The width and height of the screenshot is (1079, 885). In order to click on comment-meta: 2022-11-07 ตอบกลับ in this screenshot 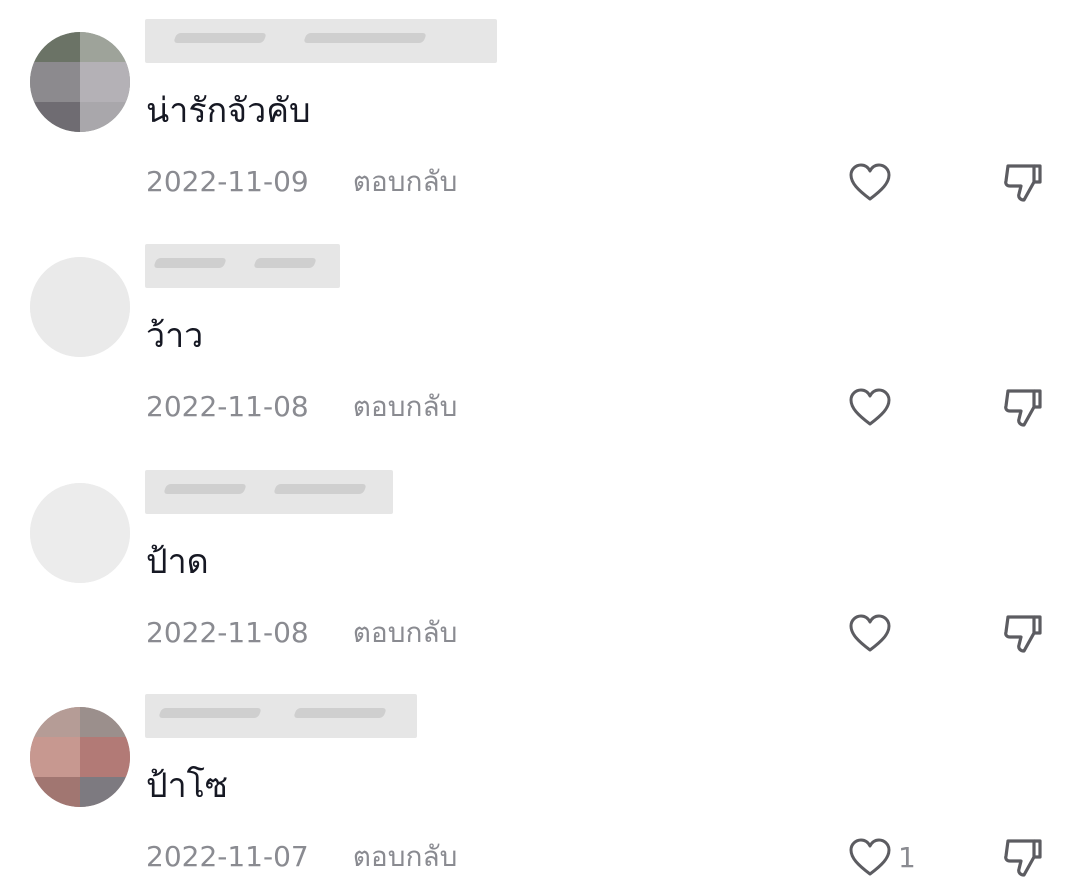, I will do `click(301, 857)`.